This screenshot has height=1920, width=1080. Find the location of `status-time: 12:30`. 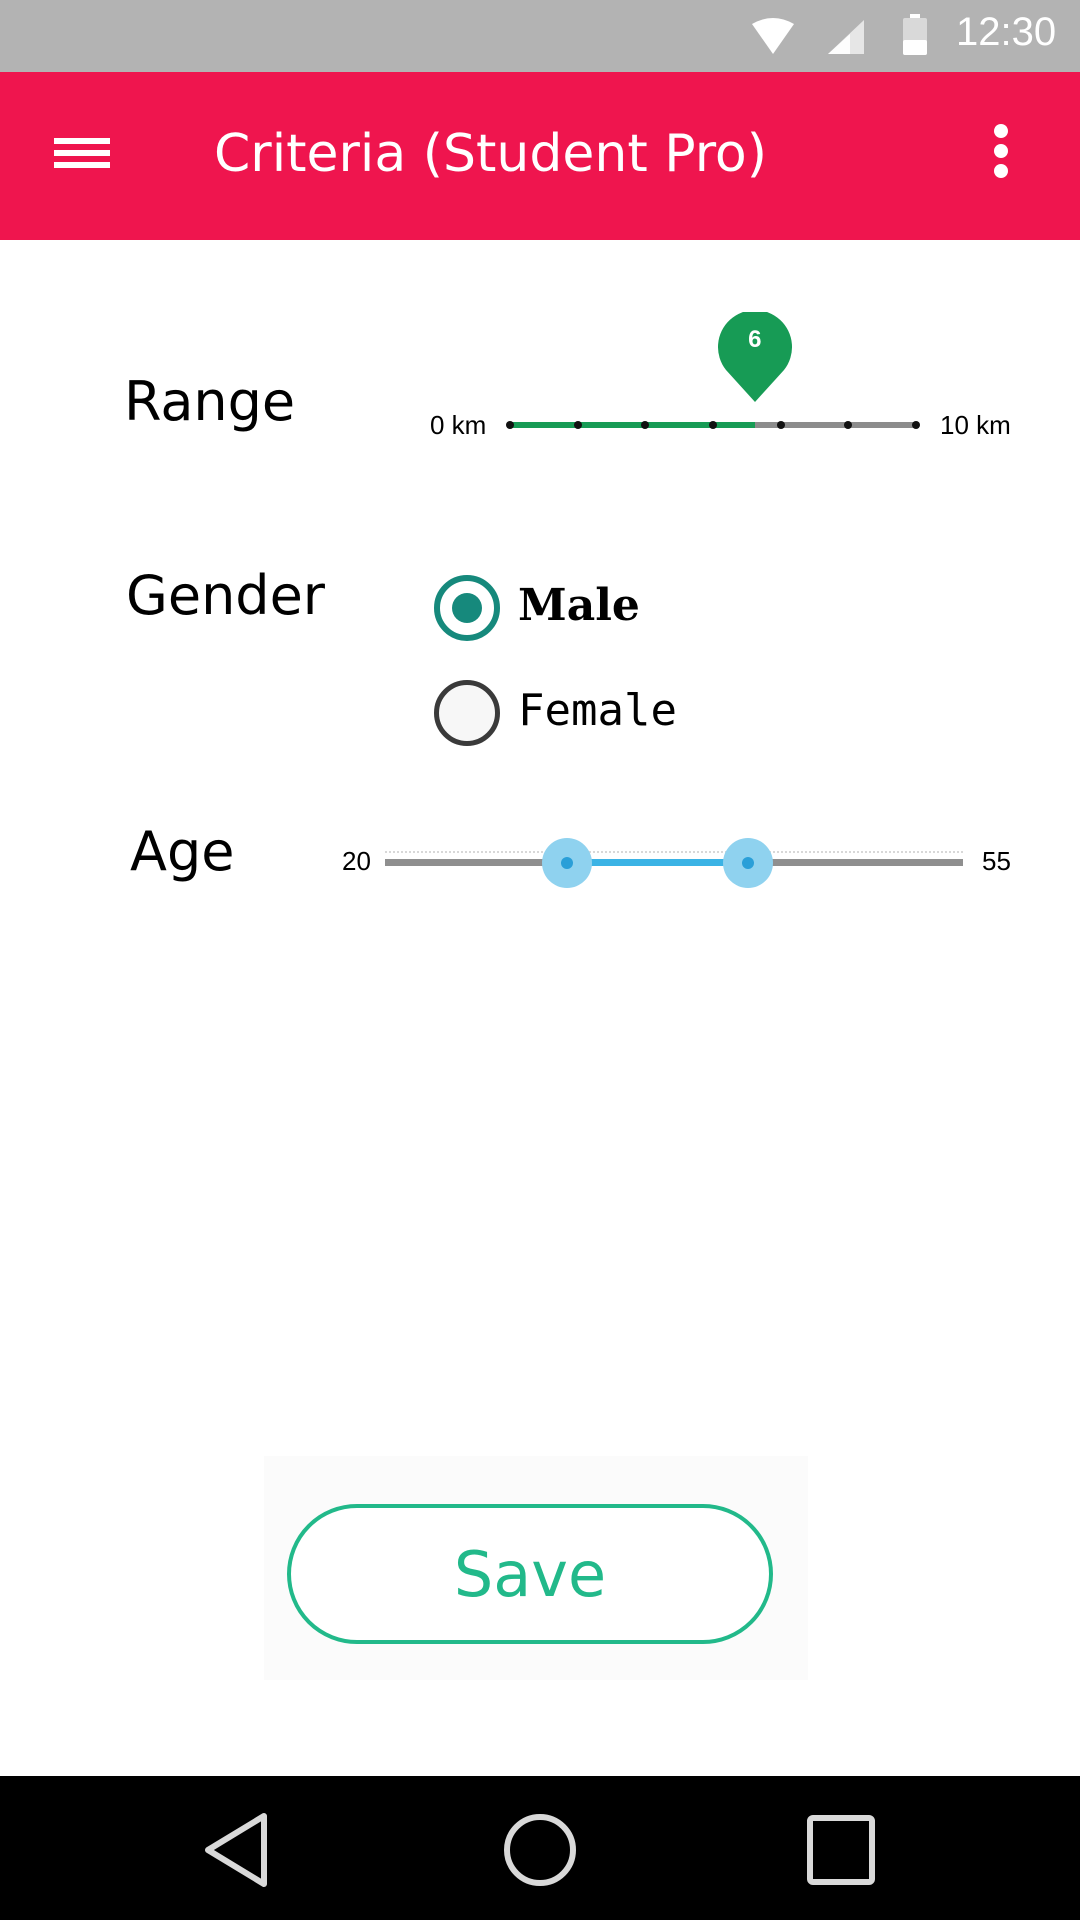

status-time: 12:30 is located at coordinates (1006, 32).